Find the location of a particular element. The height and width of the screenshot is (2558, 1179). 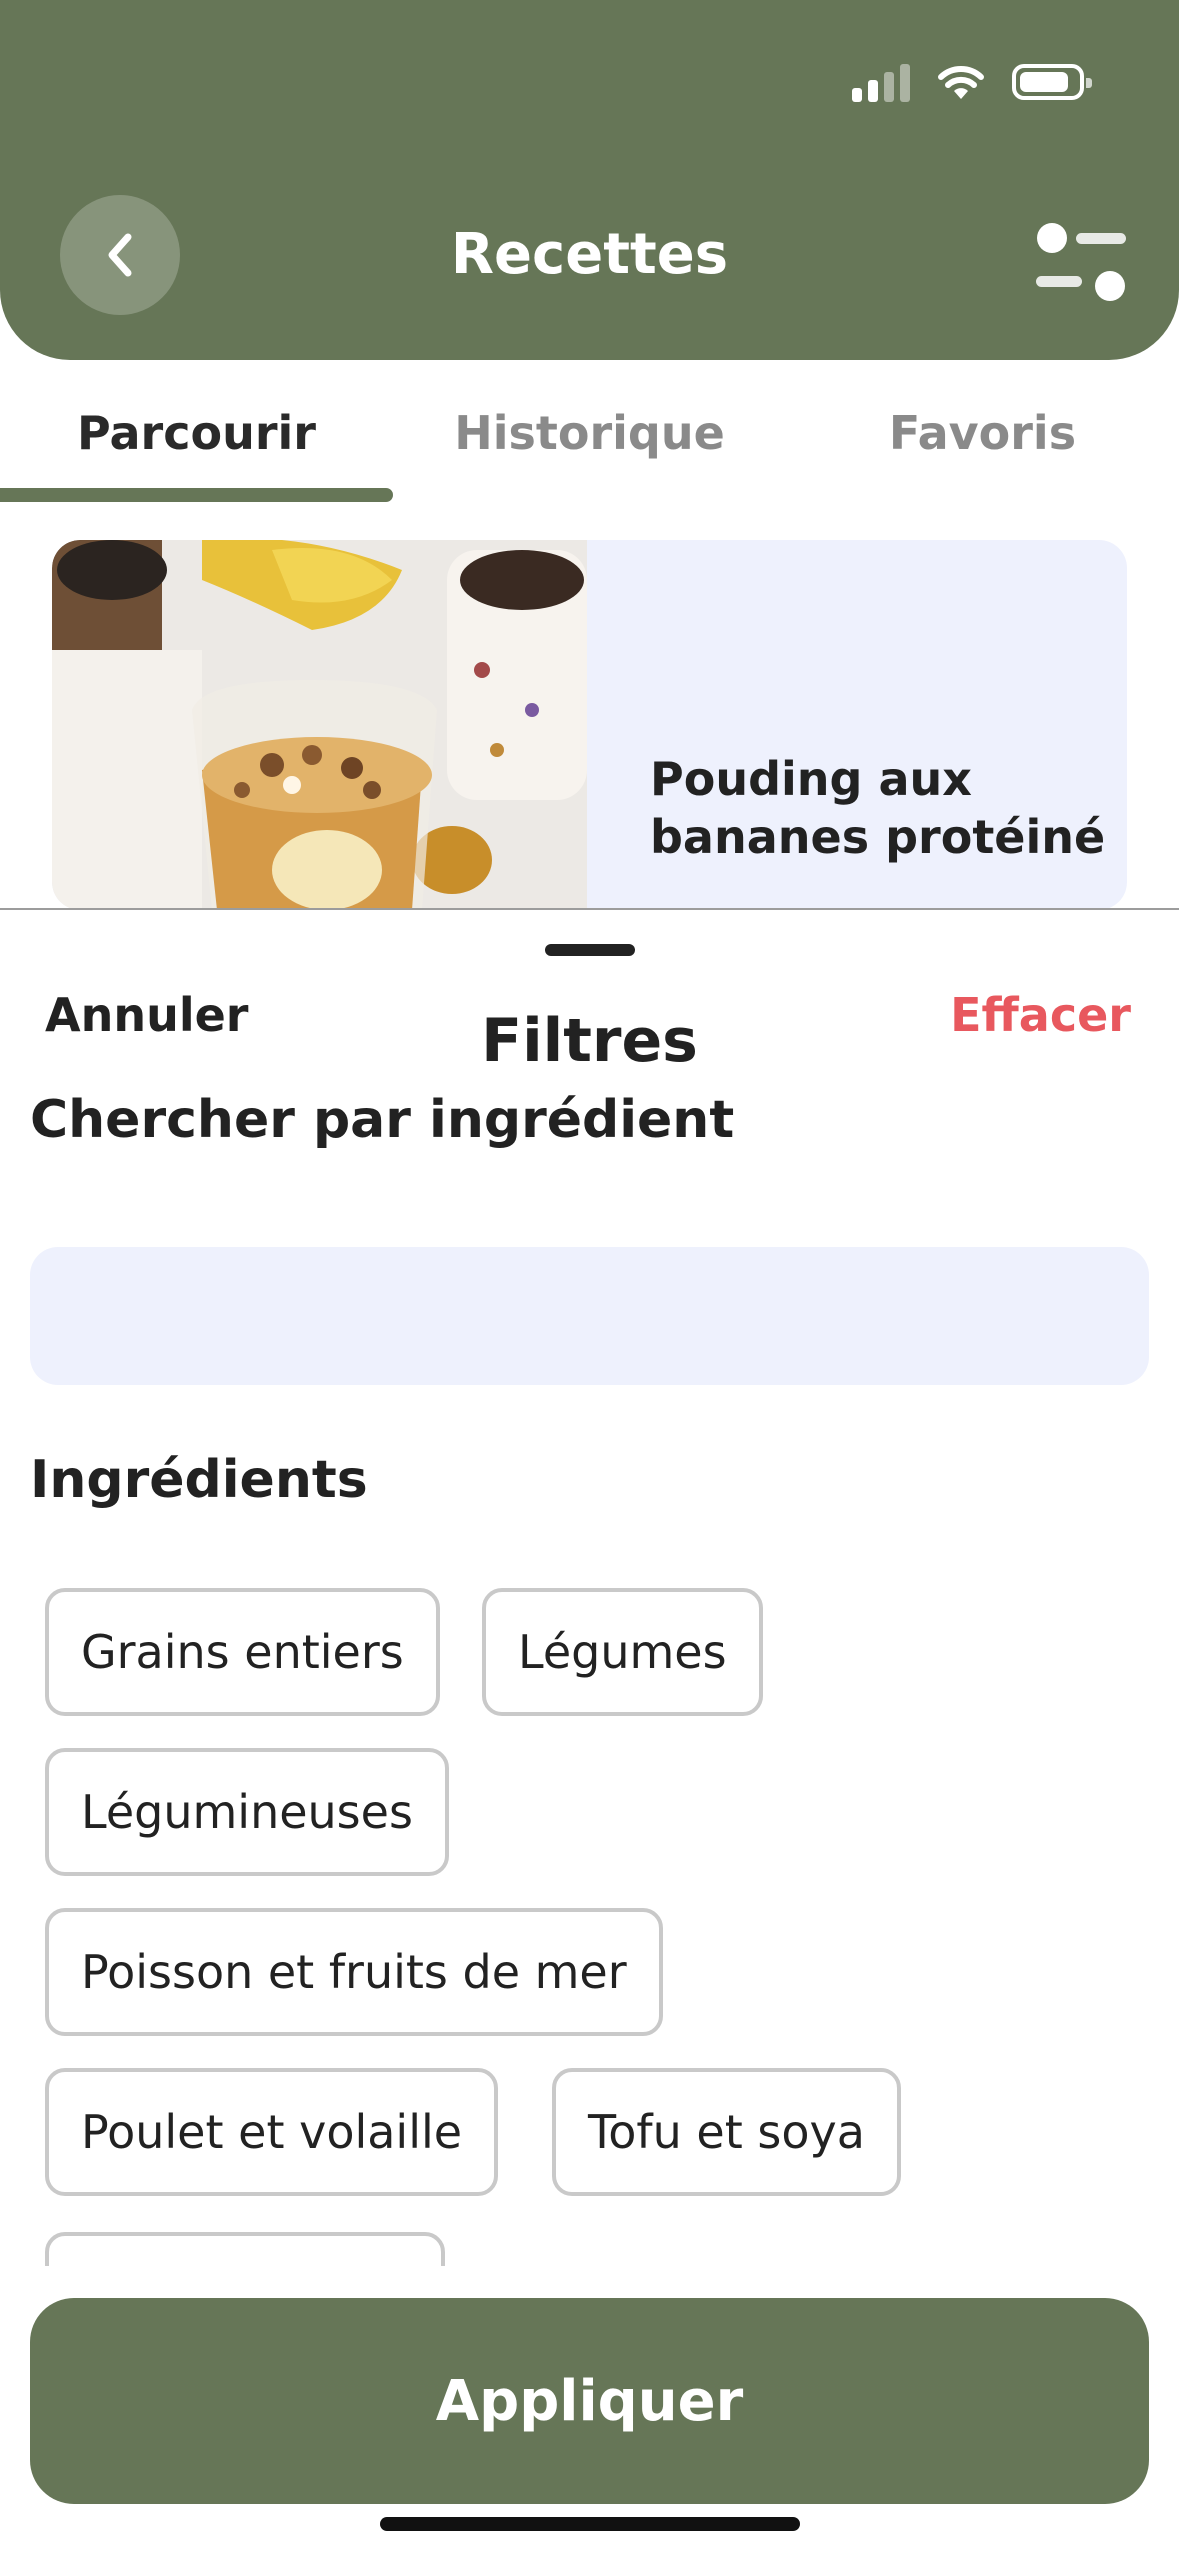

status-bar is located at coordinates (972, 82).